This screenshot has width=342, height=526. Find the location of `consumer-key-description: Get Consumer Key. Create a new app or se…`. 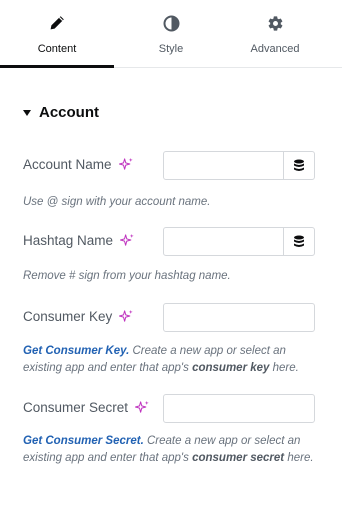

consumer-key-description: Get Consumer Key. Create a new app or se… is located at coordinates (171, 360).